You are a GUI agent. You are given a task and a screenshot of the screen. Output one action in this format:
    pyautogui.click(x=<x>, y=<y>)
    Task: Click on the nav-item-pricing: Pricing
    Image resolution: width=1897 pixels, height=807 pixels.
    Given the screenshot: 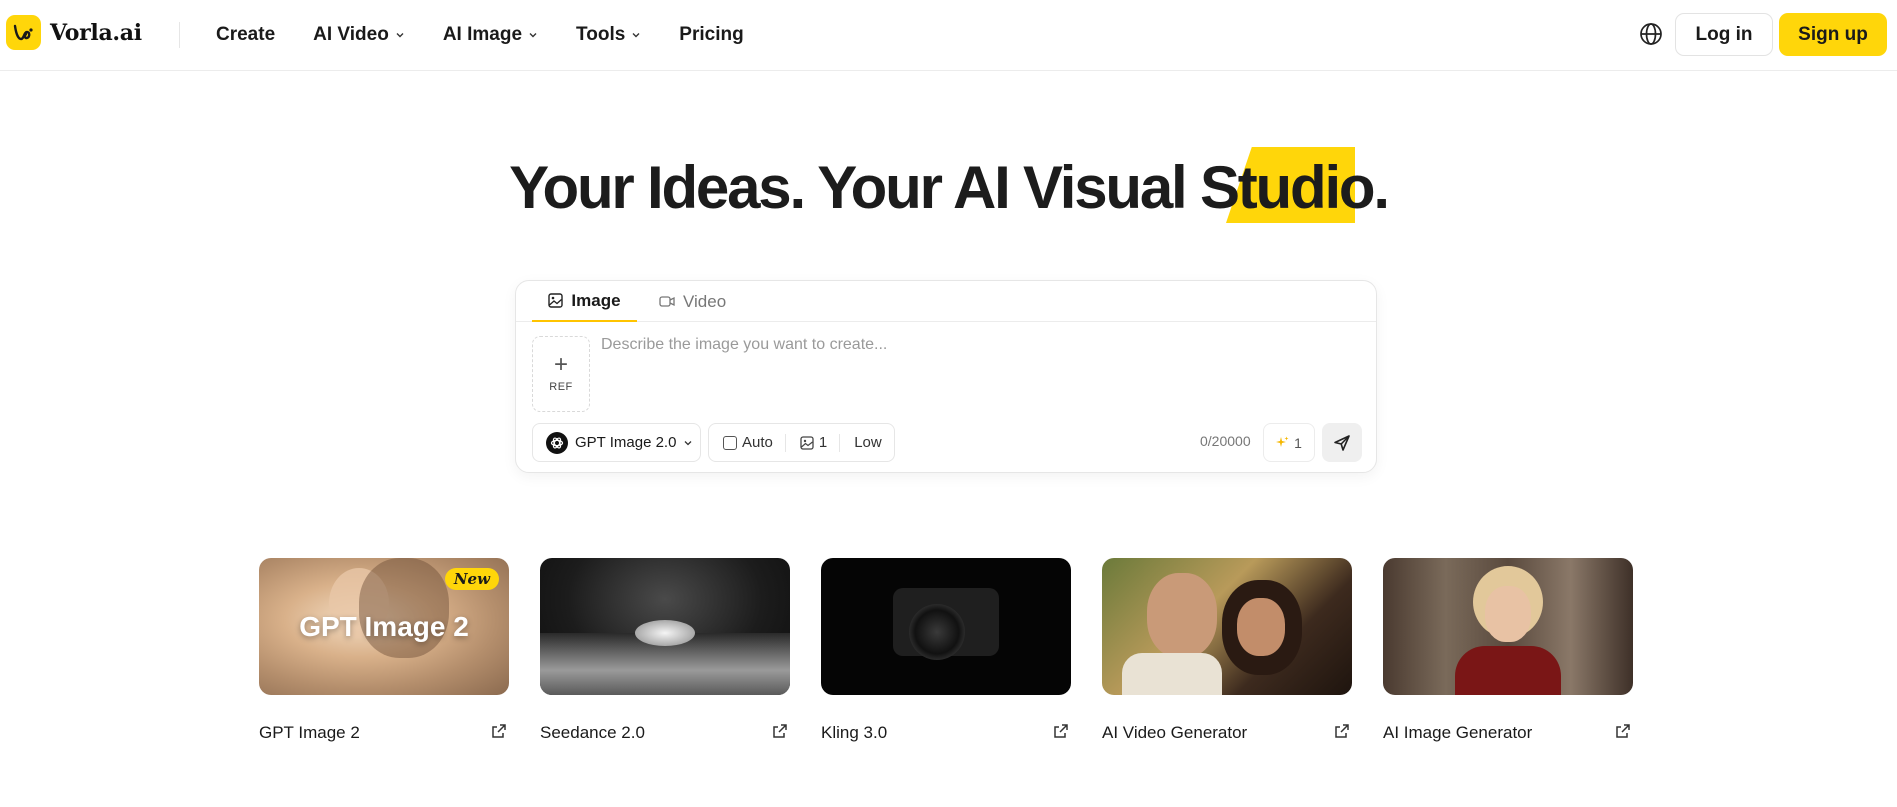 What is the action you would take?
    pyautogui.click(x=711, y=35)
    